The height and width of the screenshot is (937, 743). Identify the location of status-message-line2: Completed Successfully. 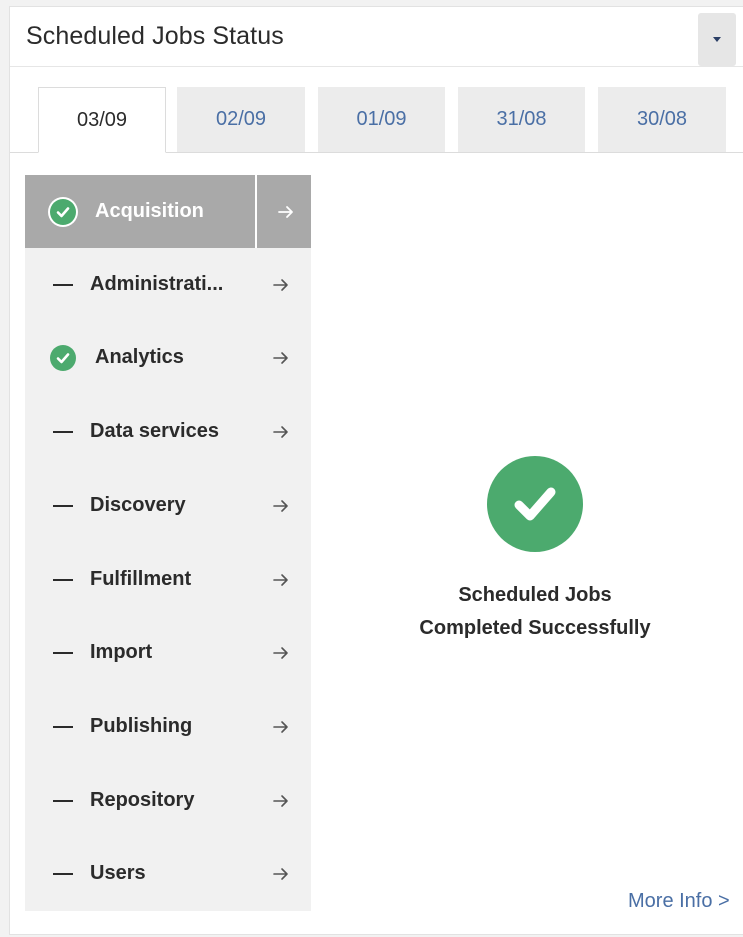
(535, 628).